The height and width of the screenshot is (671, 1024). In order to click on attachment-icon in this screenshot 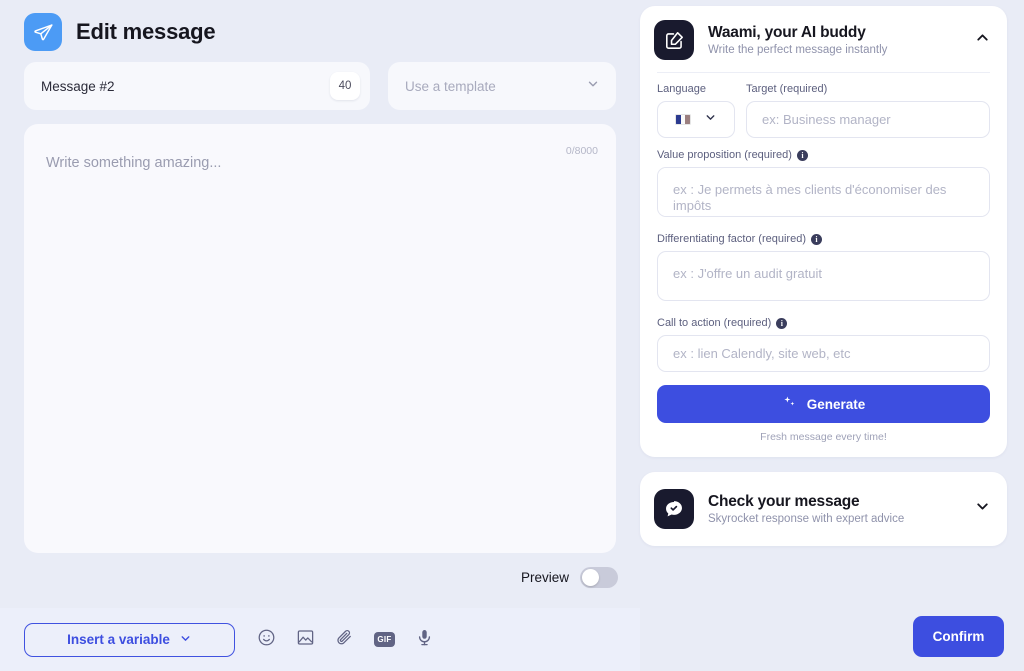, I will do `click(344, 640)`.